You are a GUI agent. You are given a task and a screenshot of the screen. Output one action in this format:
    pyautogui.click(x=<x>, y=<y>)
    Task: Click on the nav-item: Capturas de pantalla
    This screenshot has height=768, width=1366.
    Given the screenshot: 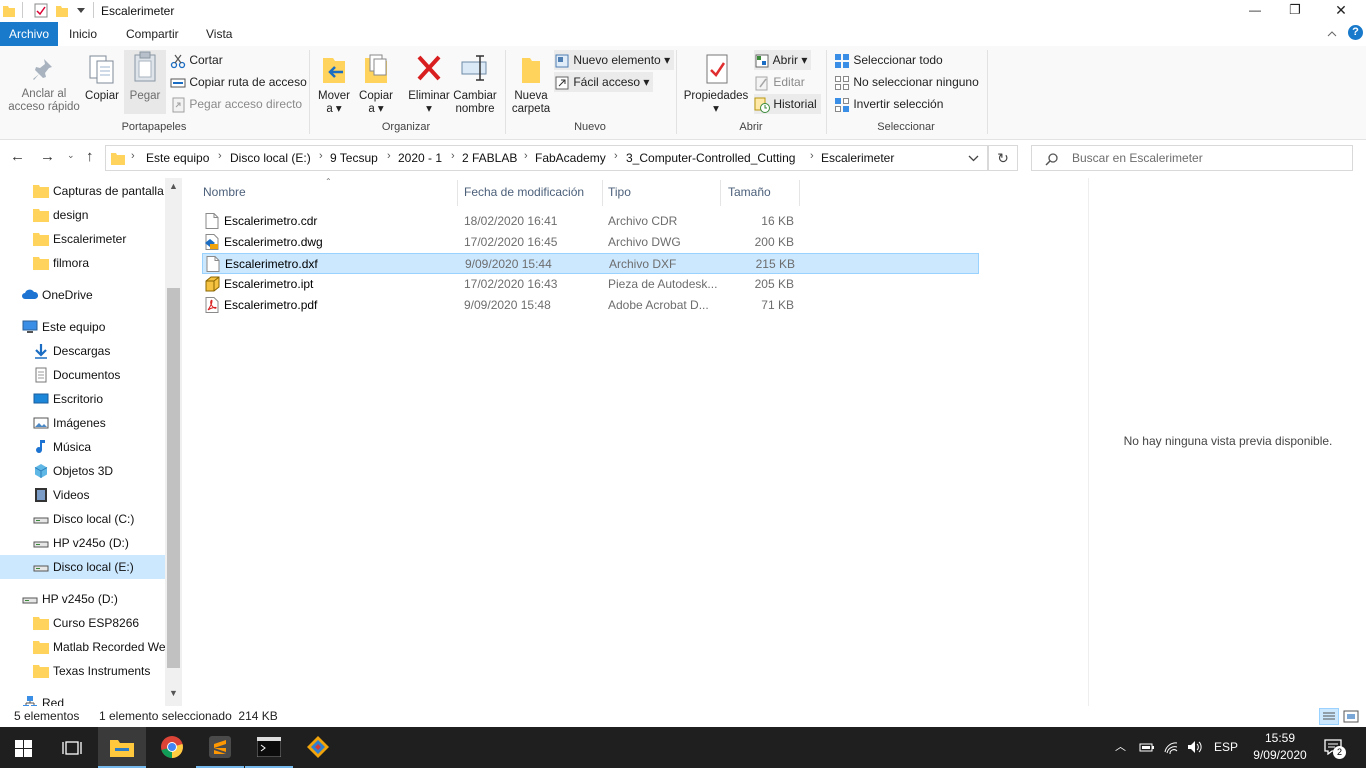 What is the action you would take?
    pyautogui.click(x=82, y=191)
    